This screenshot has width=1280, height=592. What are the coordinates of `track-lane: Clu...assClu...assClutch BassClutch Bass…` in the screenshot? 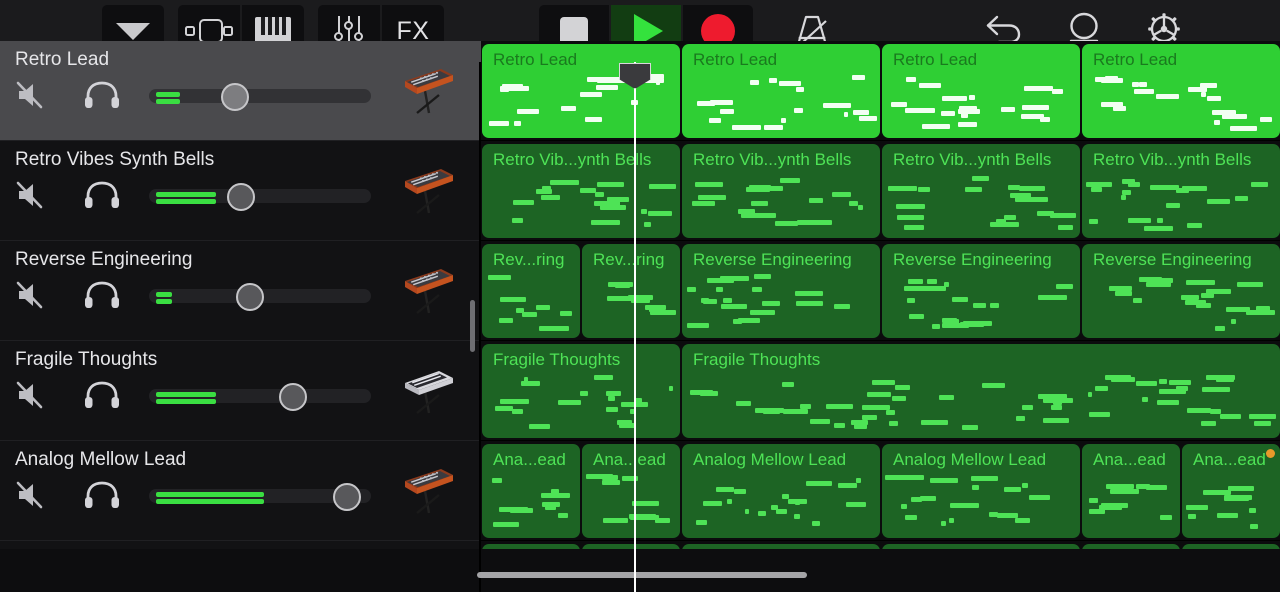 It's located at (880, 545).